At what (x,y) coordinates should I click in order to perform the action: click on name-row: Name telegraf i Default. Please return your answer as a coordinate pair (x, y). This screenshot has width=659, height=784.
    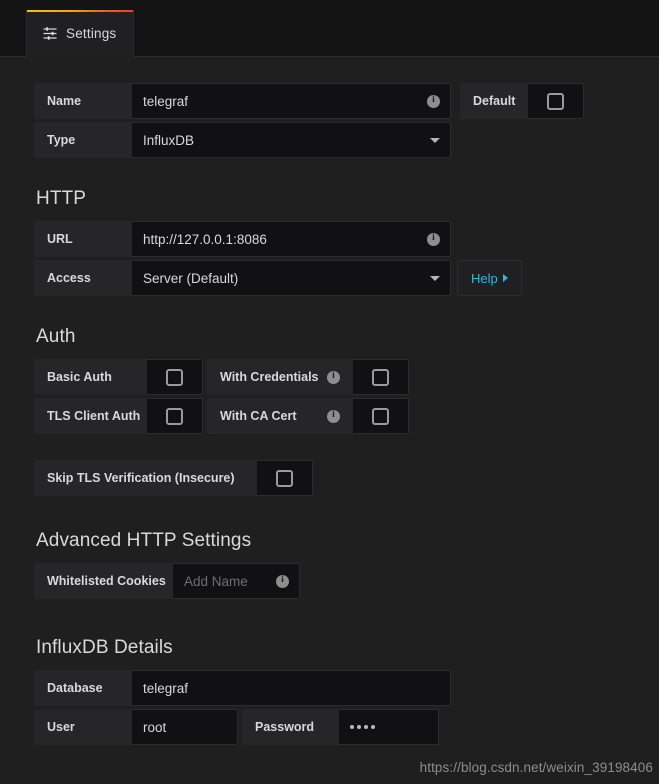
    Looking at the image, I should click on (346, 101).